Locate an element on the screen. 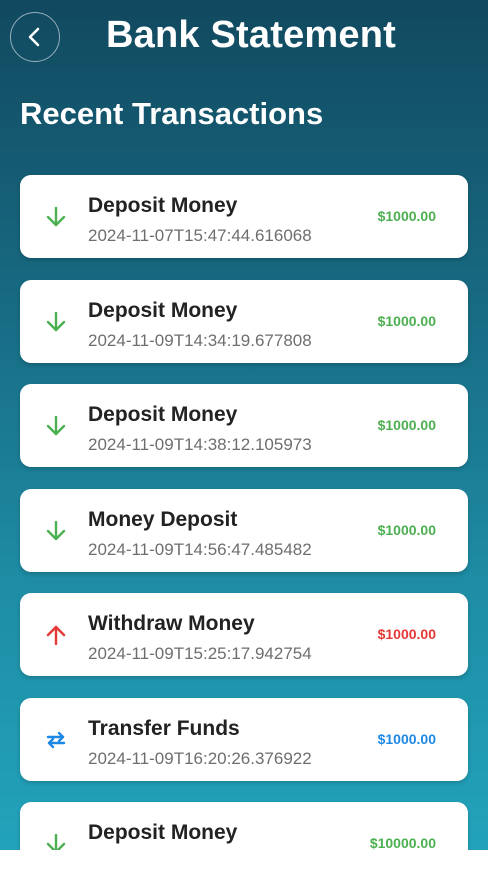 The width and height of the screenshot is (488, 869). app-header: Bank Statement is located at coordinates (244, 38).